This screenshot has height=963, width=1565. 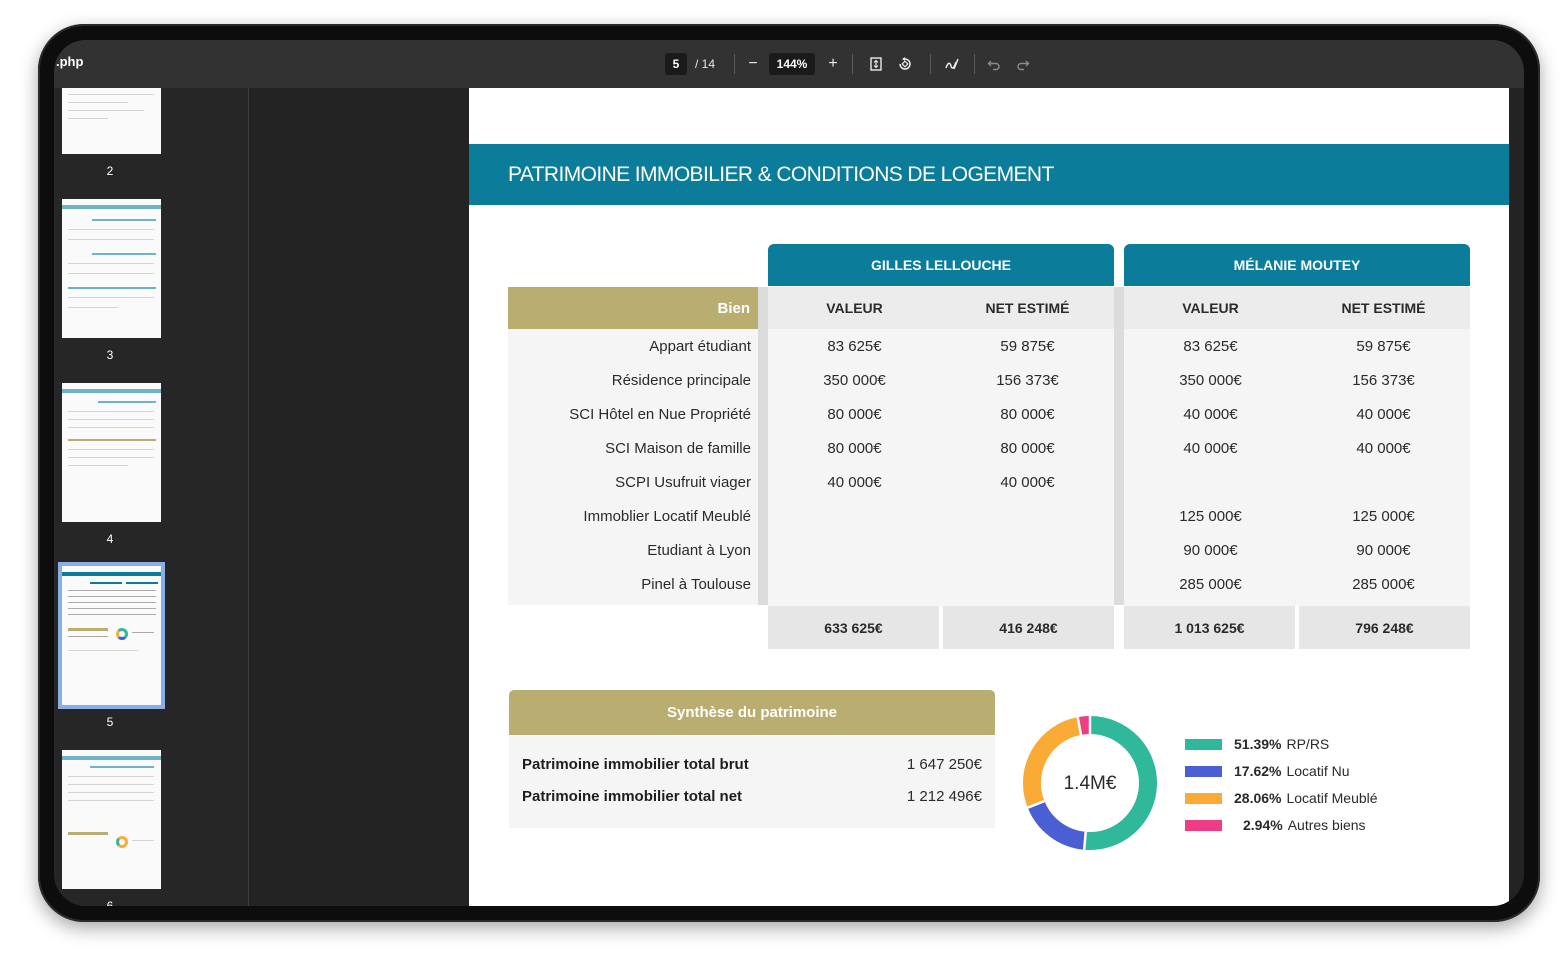 What do you see at coordinates (1027, 308) in the screenshot?
I see `col-header-net-1: NET ESTIMÉ` at bounding box center [1027, 308].